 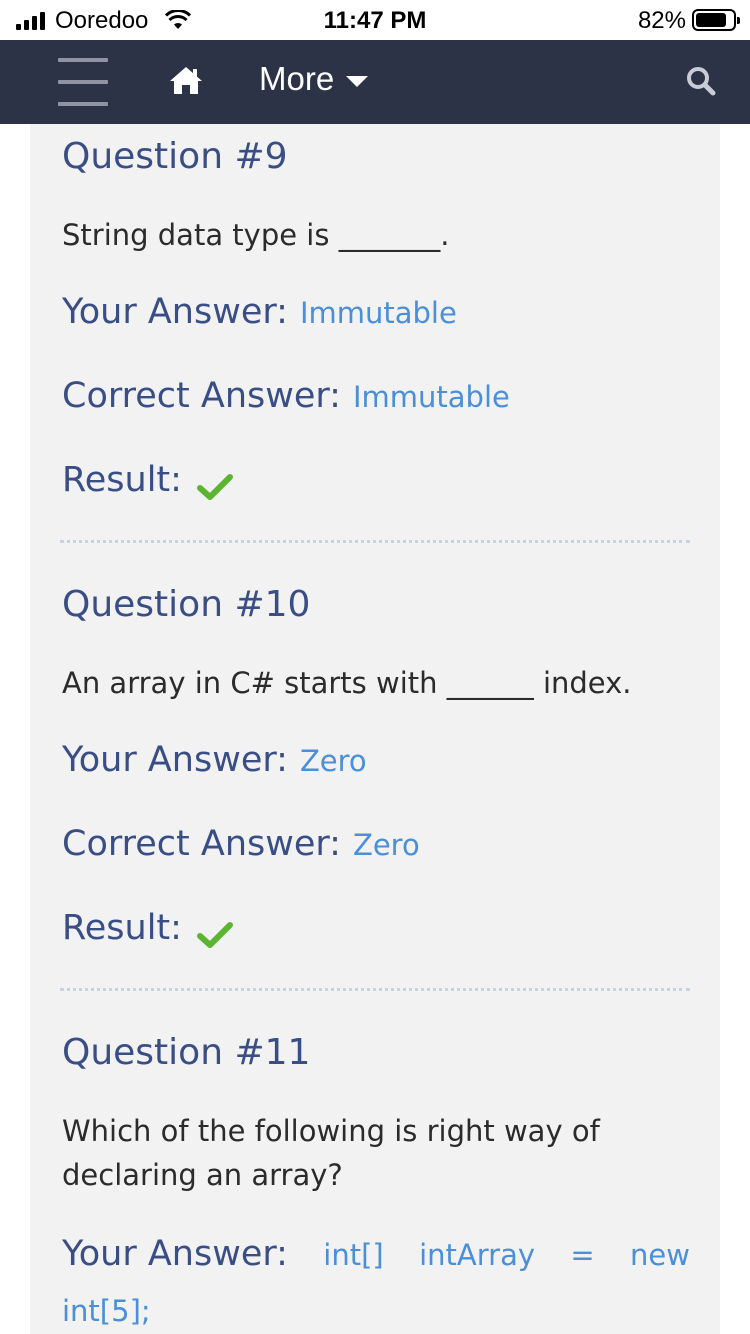 I want to click on home-icon, so click(x=186, y=80).